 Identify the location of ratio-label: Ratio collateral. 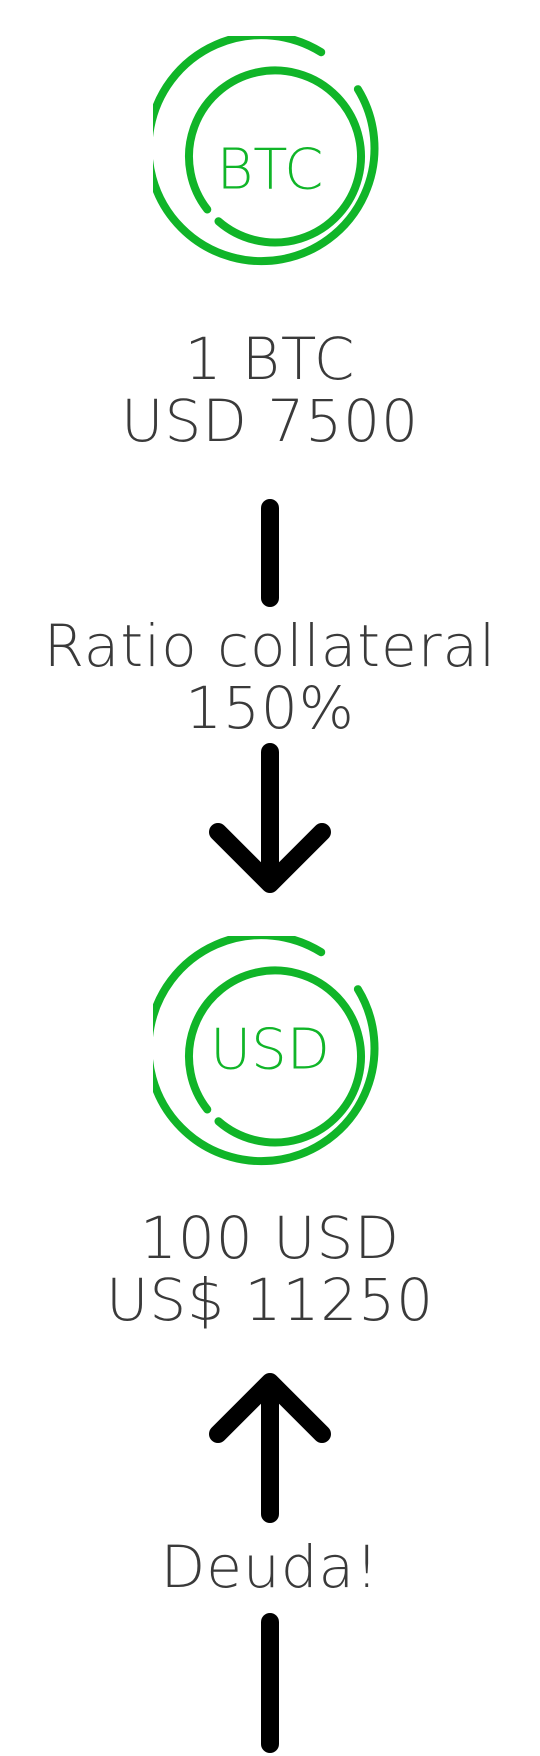
(270, 646).